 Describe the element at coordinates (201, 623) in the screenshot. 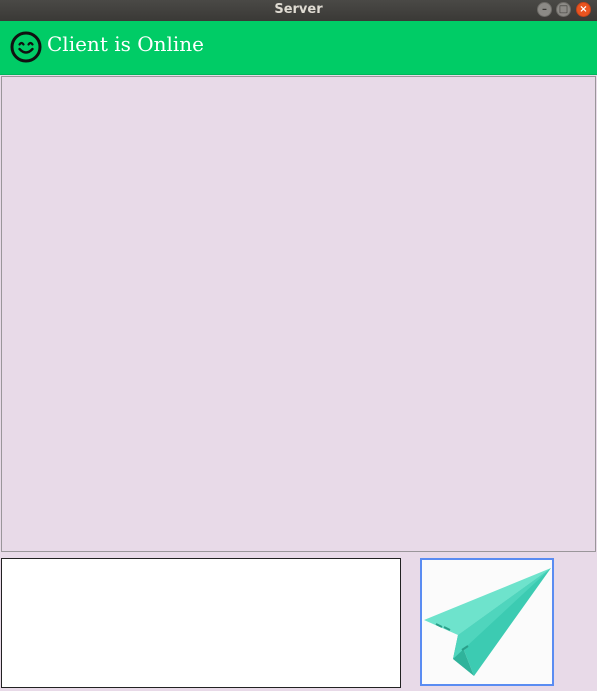

I see `message-input` at that location.